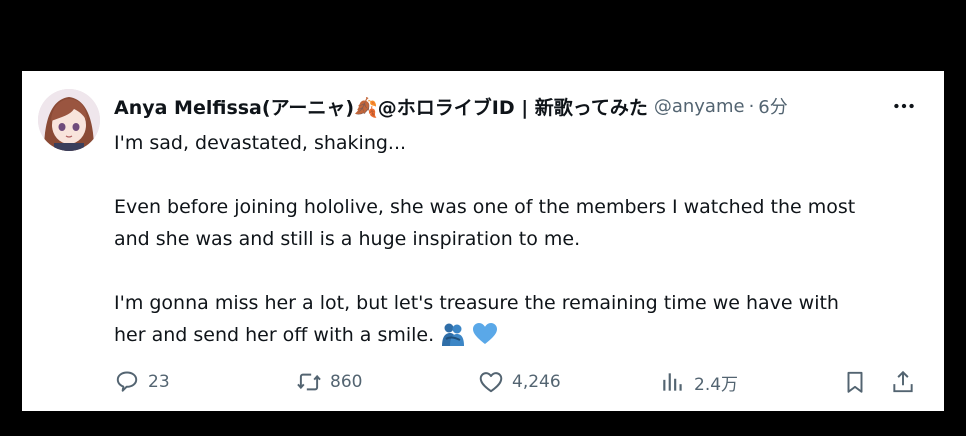 This screenshot has height=436, width=966. I want to click on views-count: 2.4万, so click(716, 384).